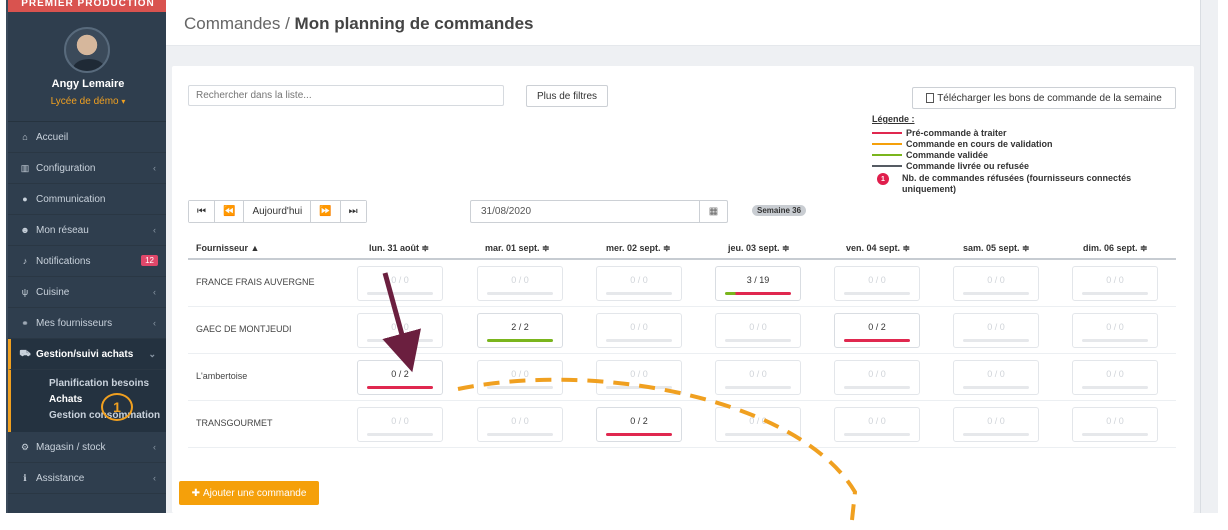  Describe the element at coordinates (152, 354) in the screenshot. I see `chevron-down-icon: ⌄` at that location.